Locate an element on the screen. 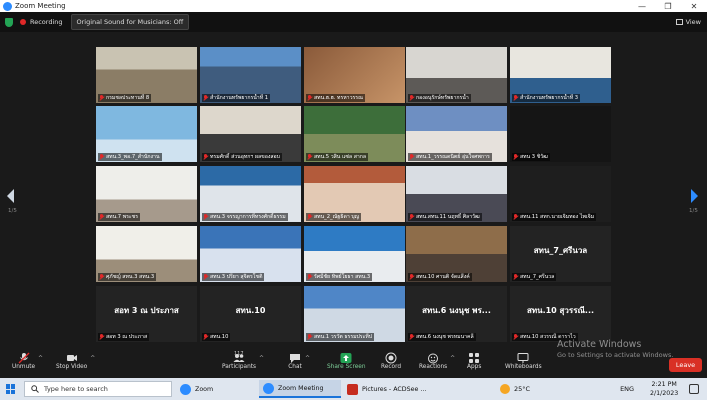 This screenshot has height=400, width=707. video-camera-icon is located at coordinates (72, 358).